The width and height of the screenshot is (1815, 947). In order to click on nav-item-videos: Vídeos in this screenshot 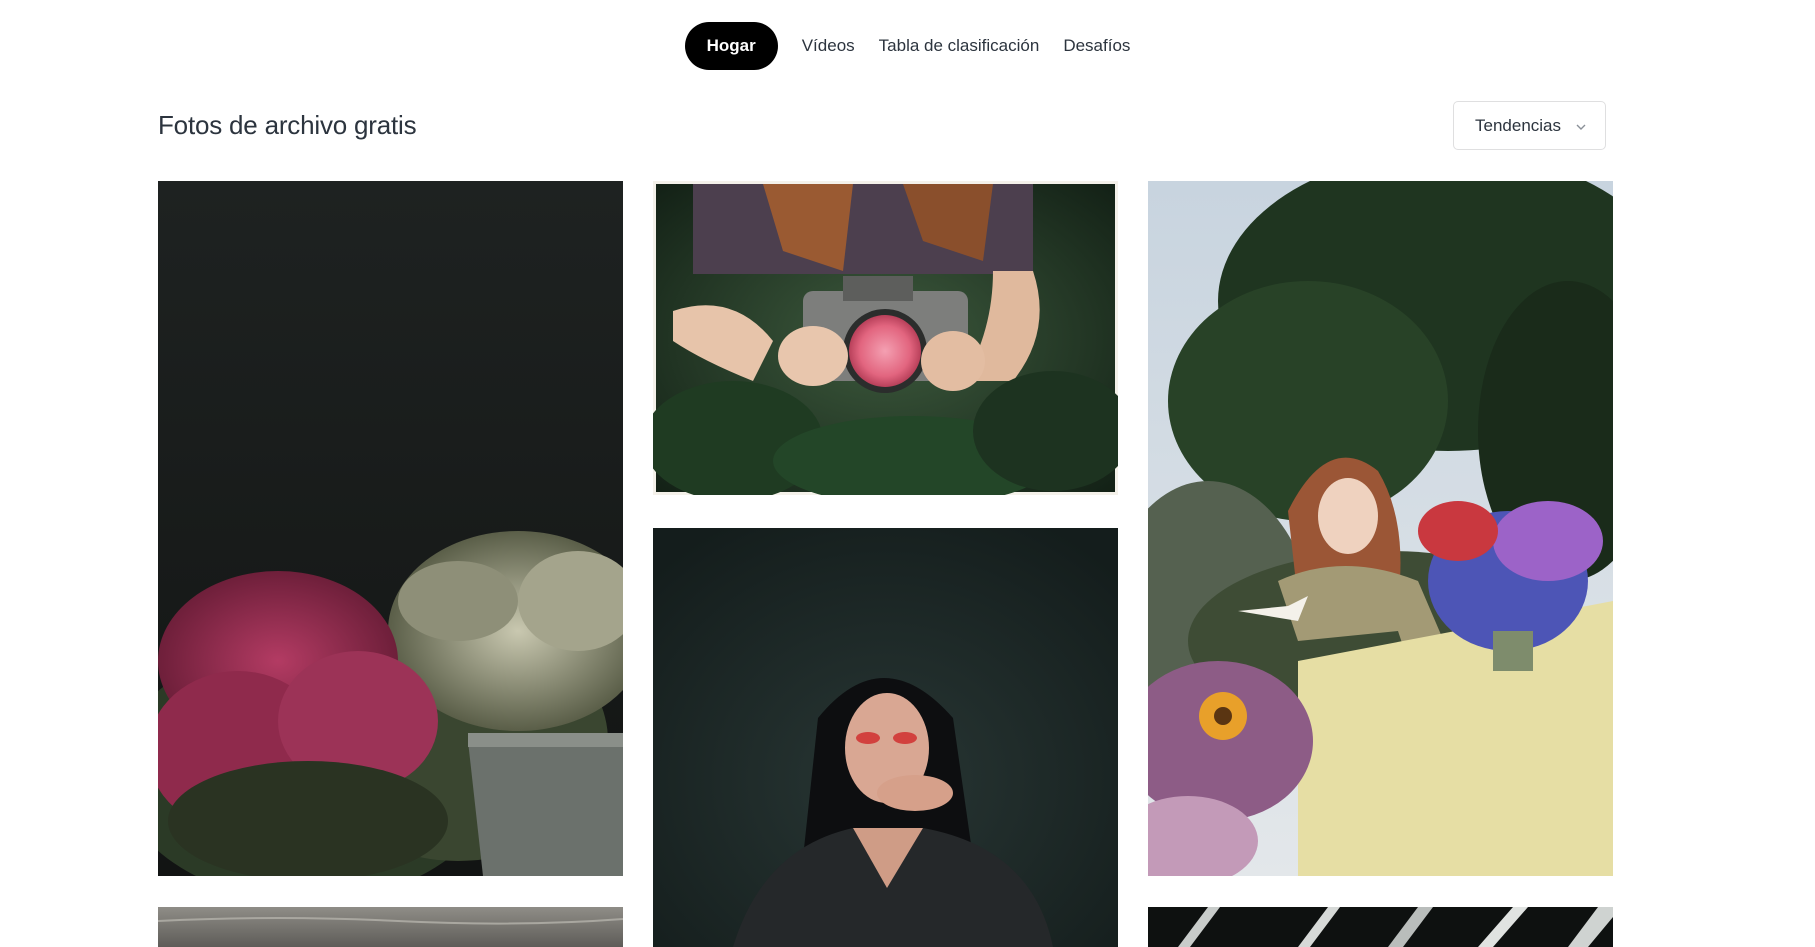, I will do `click(828, 46)`.